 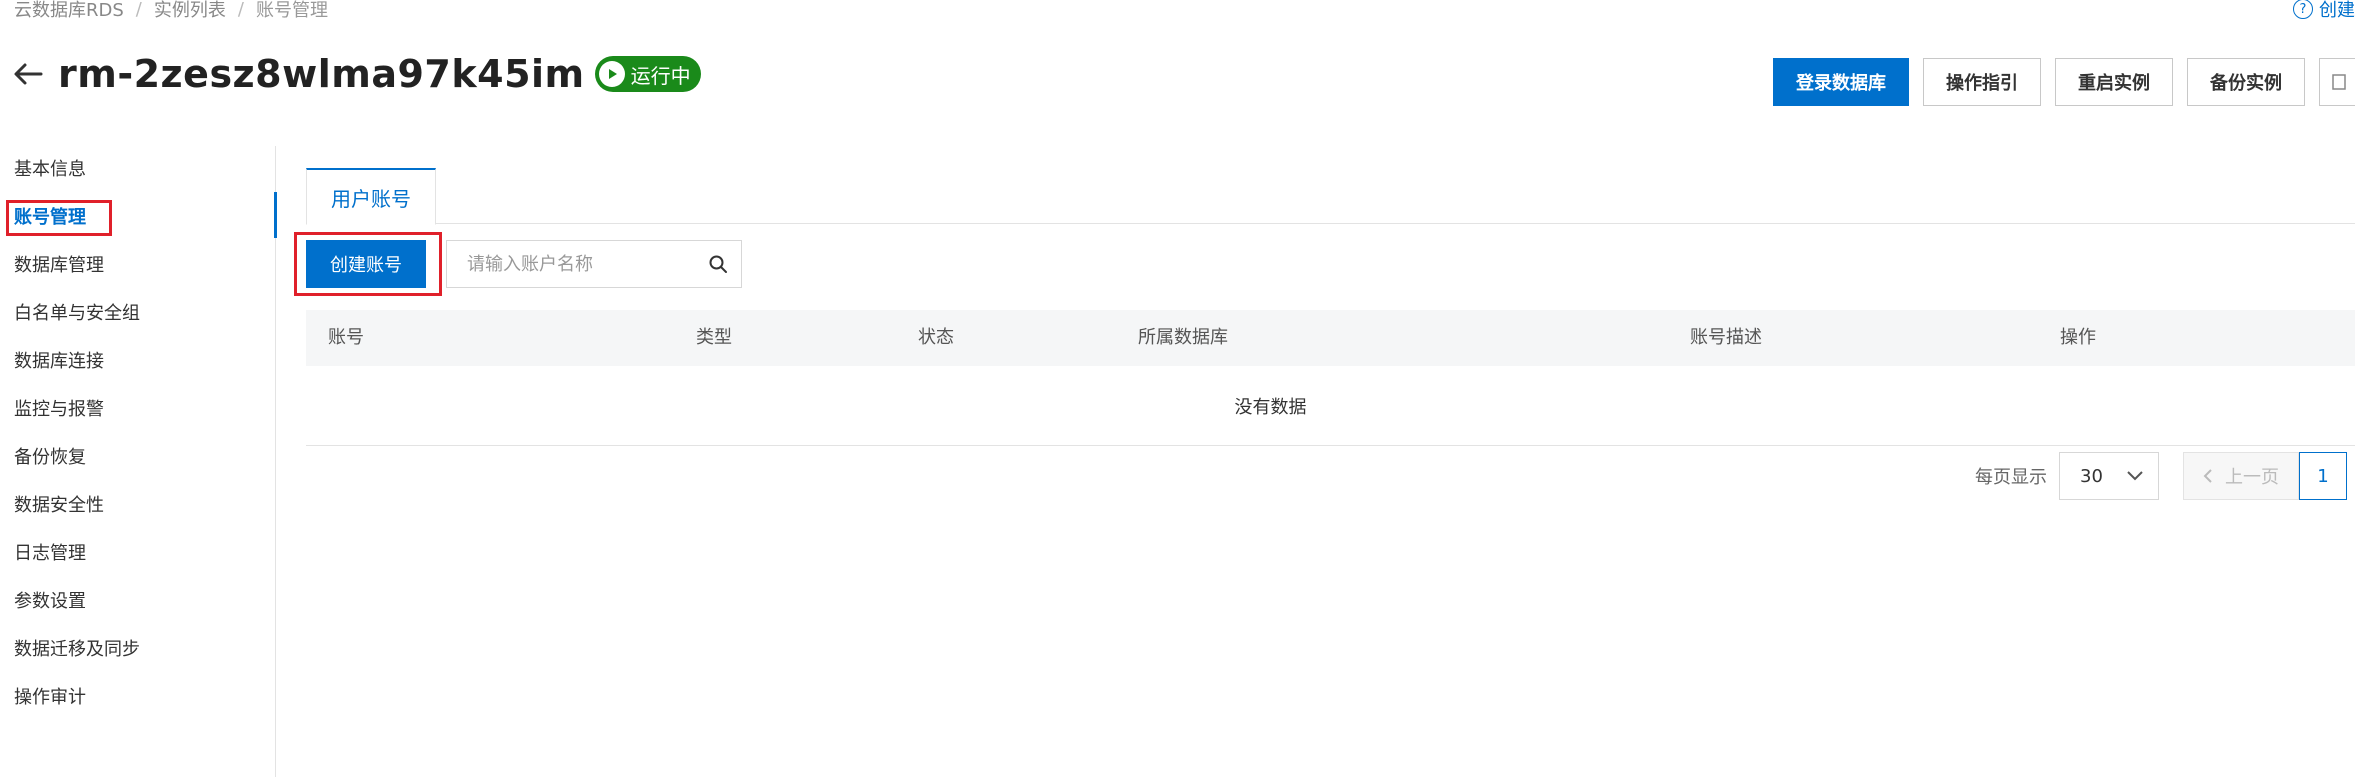 What do you see at coordinates (137, 506) in the screenshot?
I see `sidebar-item-data-security: 数据安全性` at bounding box center [137, 506].